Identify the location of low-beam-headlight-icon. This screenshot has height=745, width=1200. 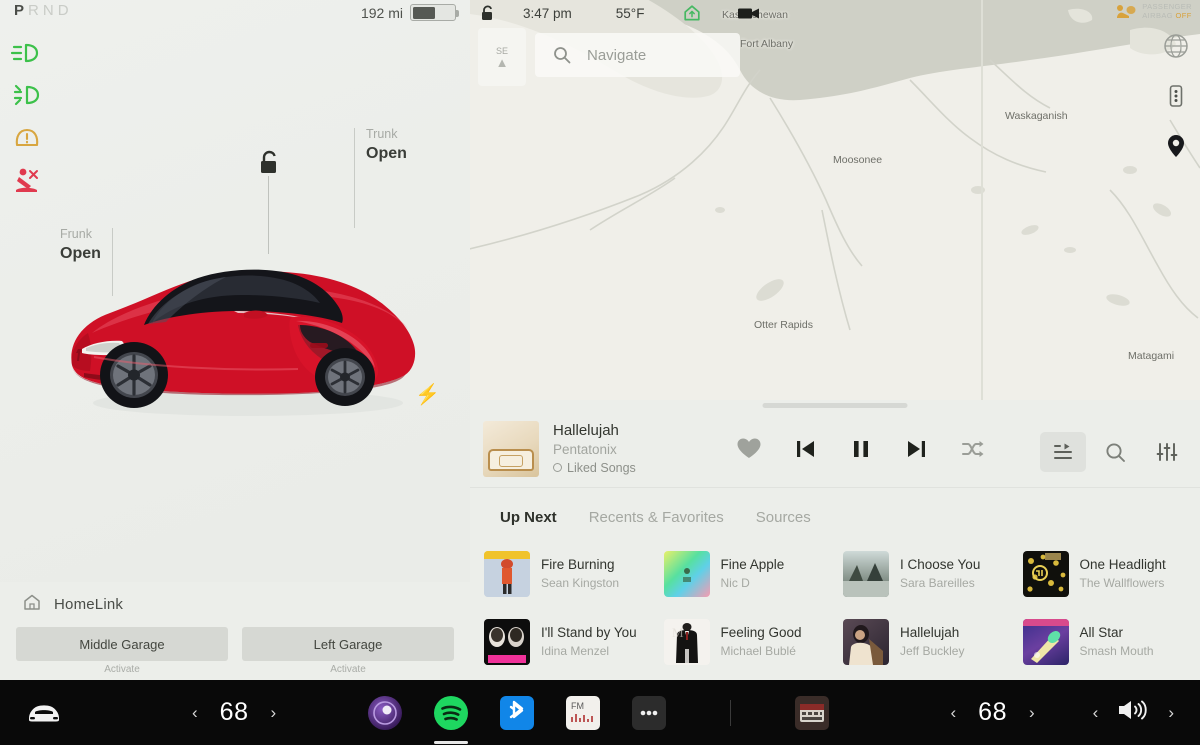
(27, 53).